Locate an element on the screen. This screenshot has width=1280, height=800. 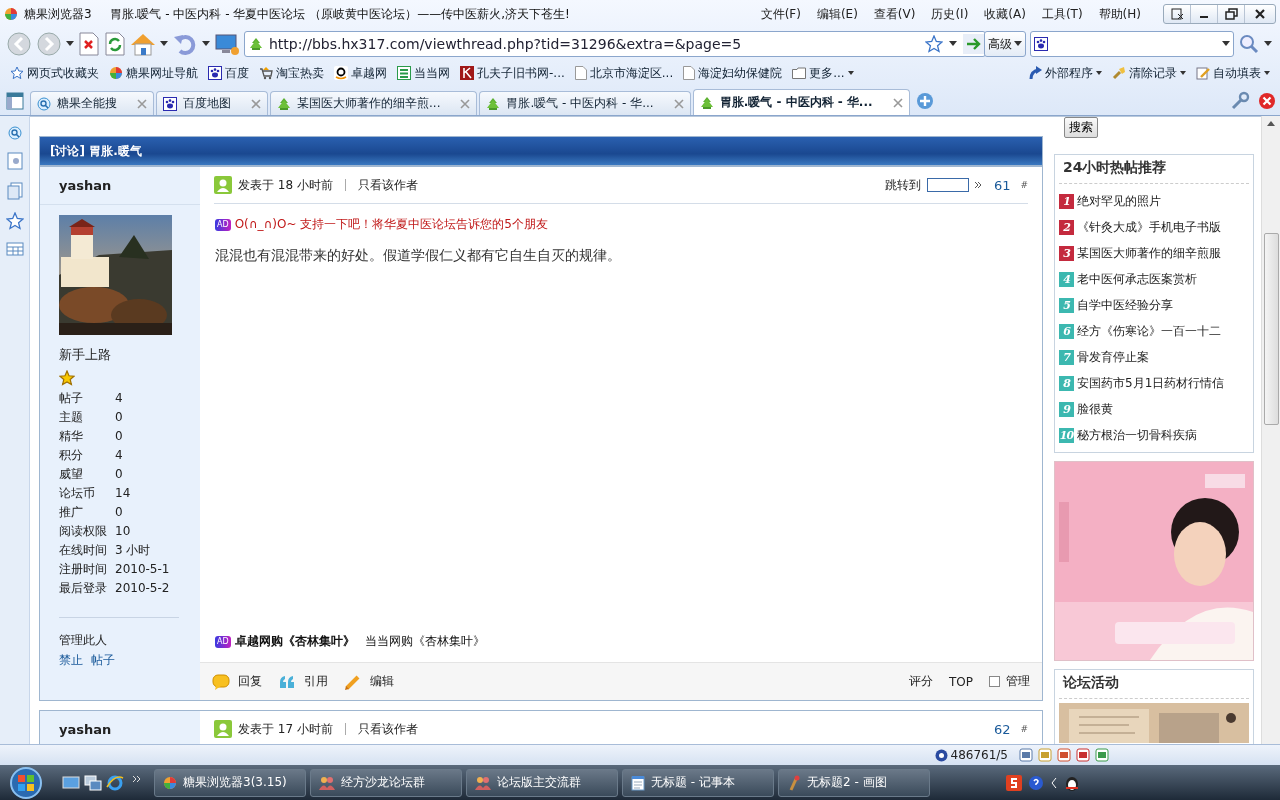
browser-tab: 糖果全能搜 is located at coordinates (92, 103).